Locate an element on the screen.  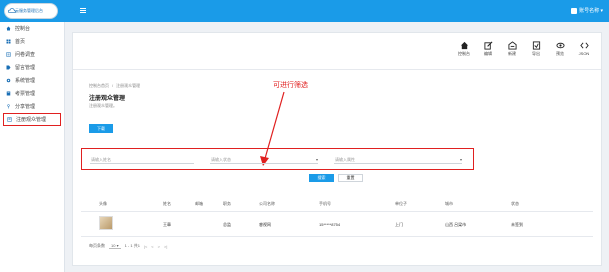
sidebar-item-label: 分享管理 is located at coordinates (25, 107).